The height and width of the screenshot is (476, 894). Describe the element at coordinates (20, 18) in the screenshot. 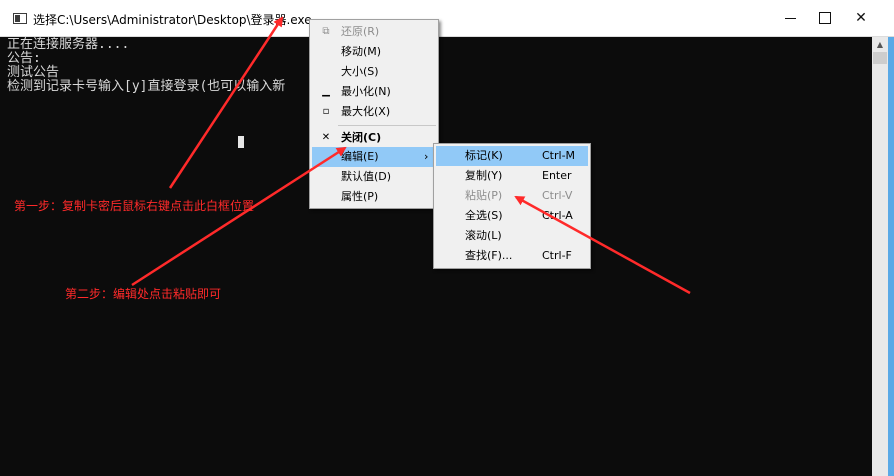

I see `console-app-icon` at that location.